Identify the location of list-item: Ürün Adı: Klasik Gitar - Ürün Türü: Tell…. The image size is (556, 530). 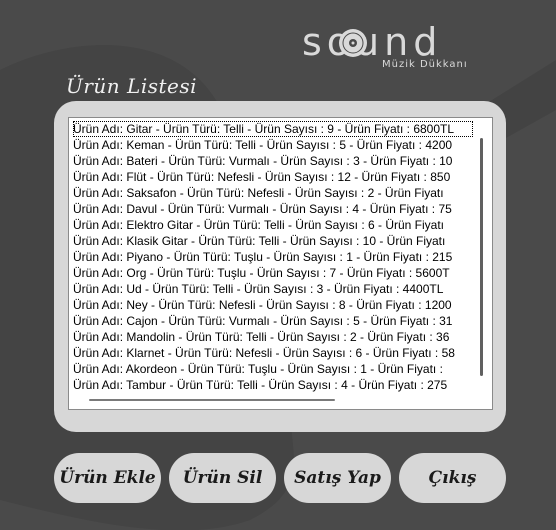
(273, 241).